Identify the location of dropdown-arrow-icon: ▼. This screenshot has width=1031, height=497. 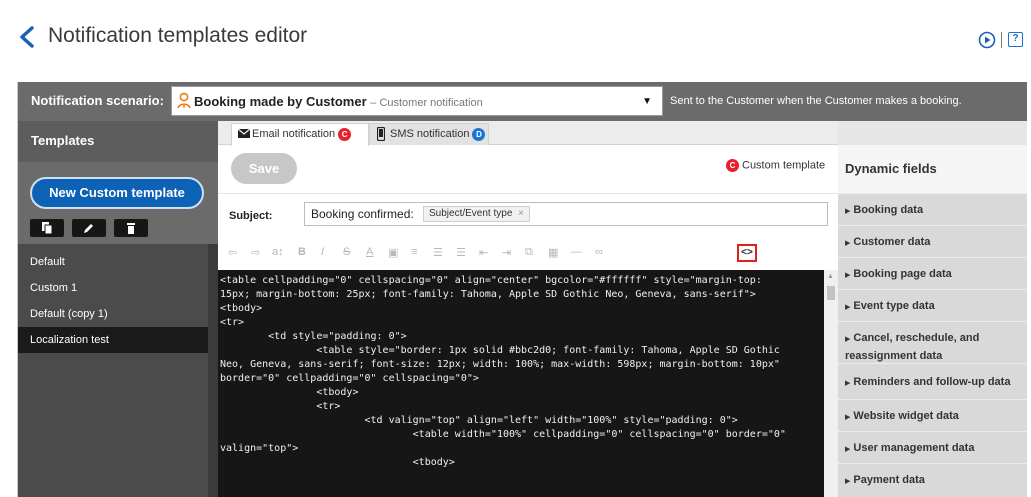
(647, 101).